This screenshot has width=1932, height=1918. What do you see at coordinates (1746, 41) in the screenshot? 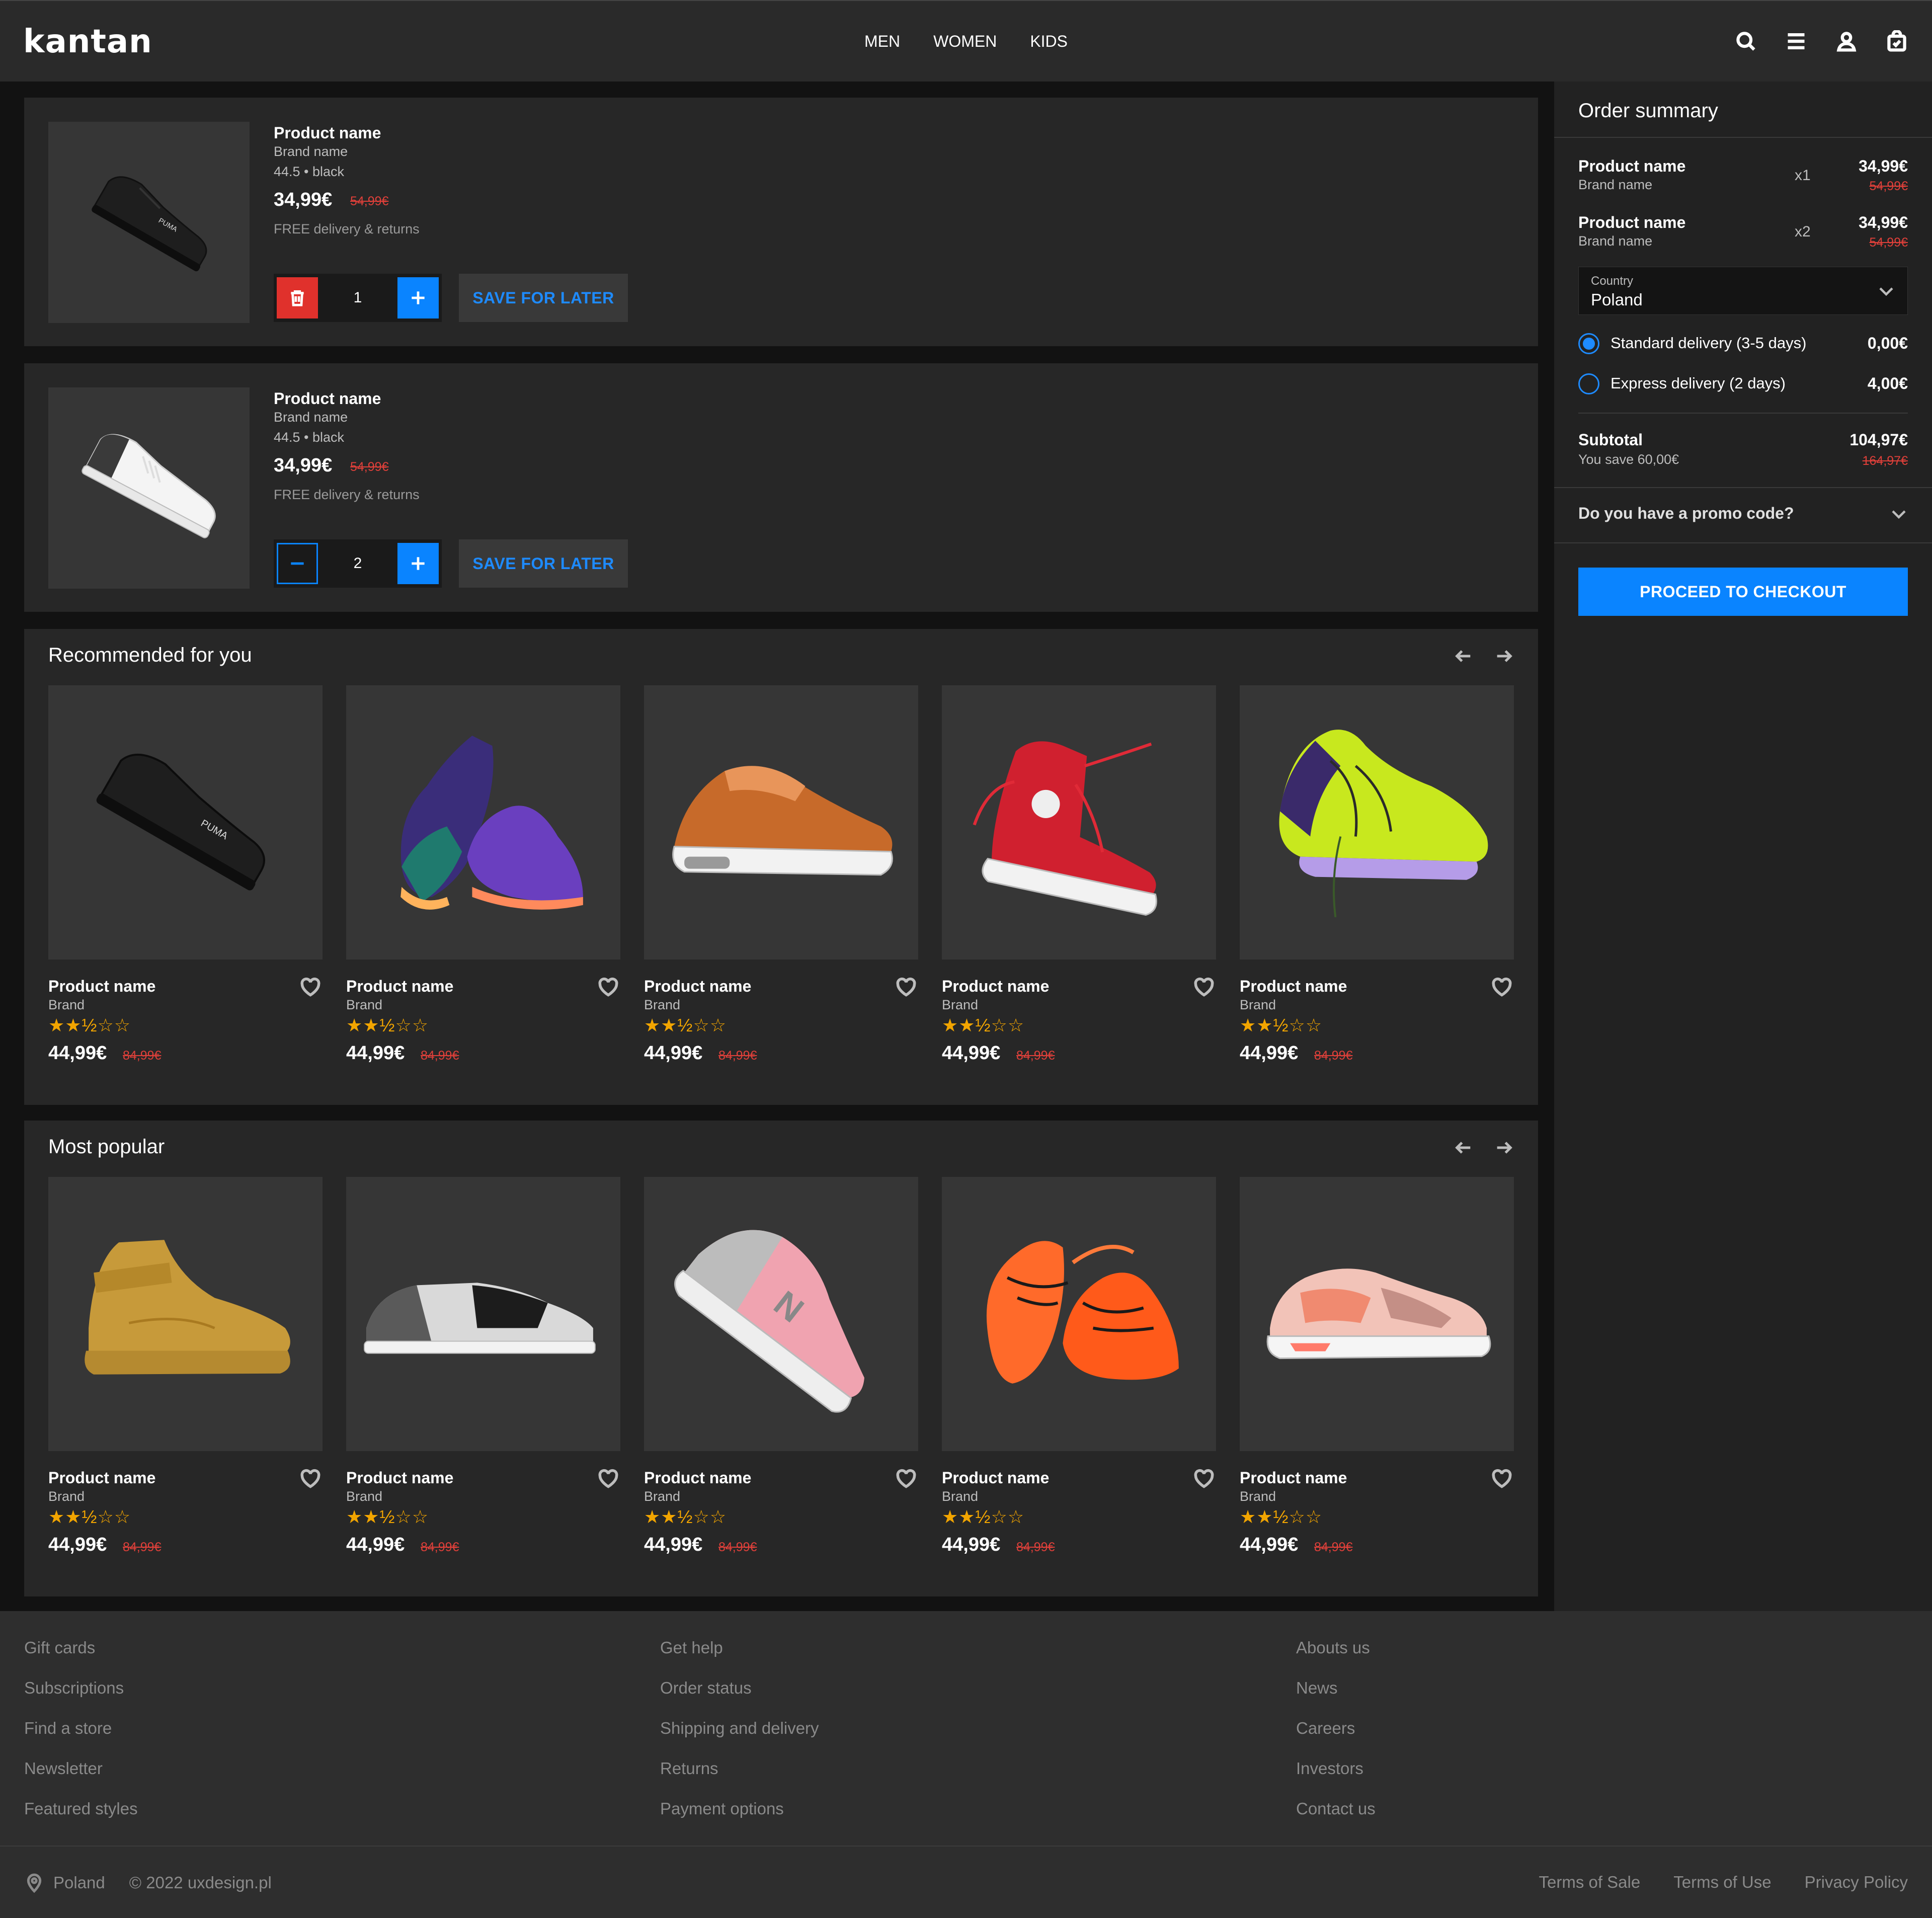
I see `search-icon` at bounding box center [1746, 41].